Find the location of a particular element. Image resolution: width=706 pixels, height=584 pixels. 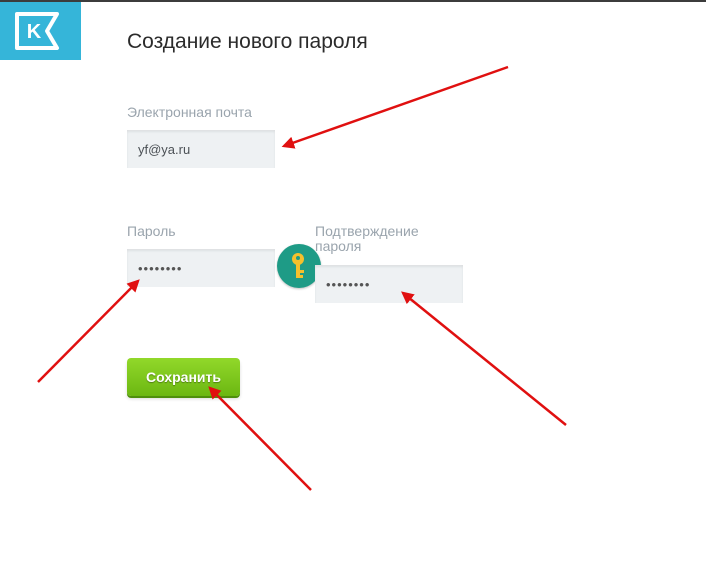

arrow-to-email is located at coordinates (395, 107).